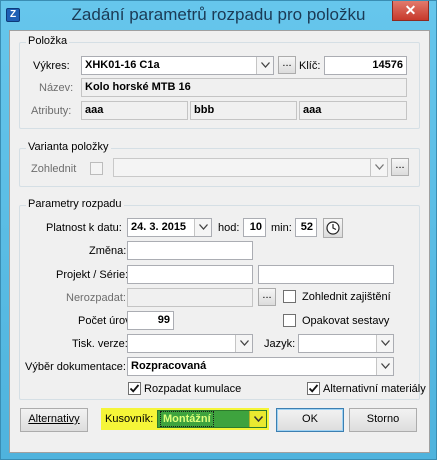 The height and width of the screenshot is (460, 437). I want to click on kusovnik-dropdown-arrow, so click(257, 419).